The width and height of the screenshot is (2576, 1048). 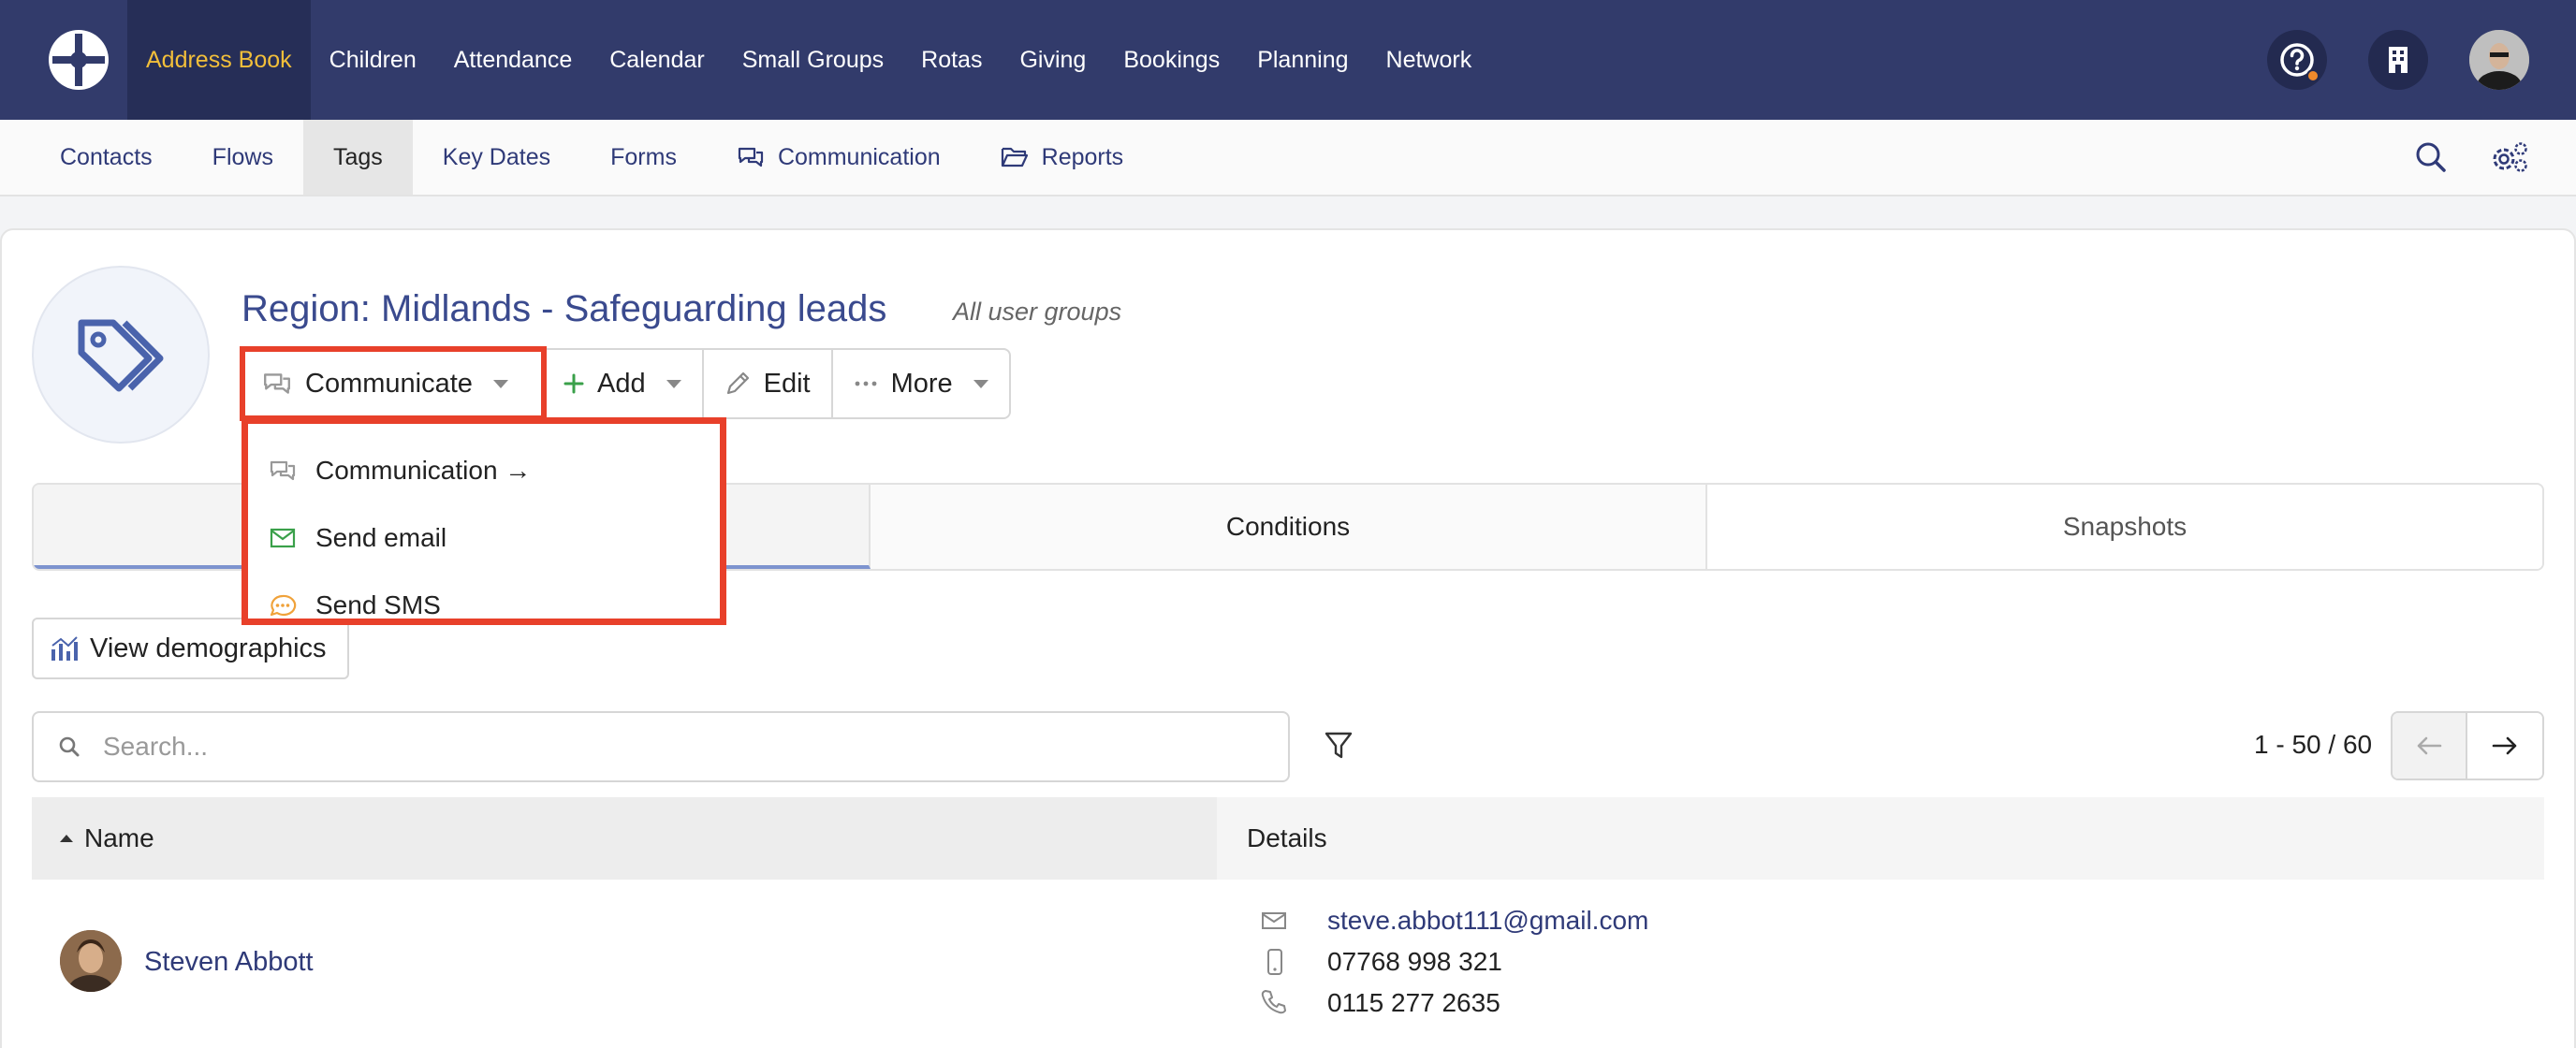 What do you see at coordinates (813, 60) in the screenshot?
I see `topnav-small-groups: Small Groups` at bounding box center [813, 60].